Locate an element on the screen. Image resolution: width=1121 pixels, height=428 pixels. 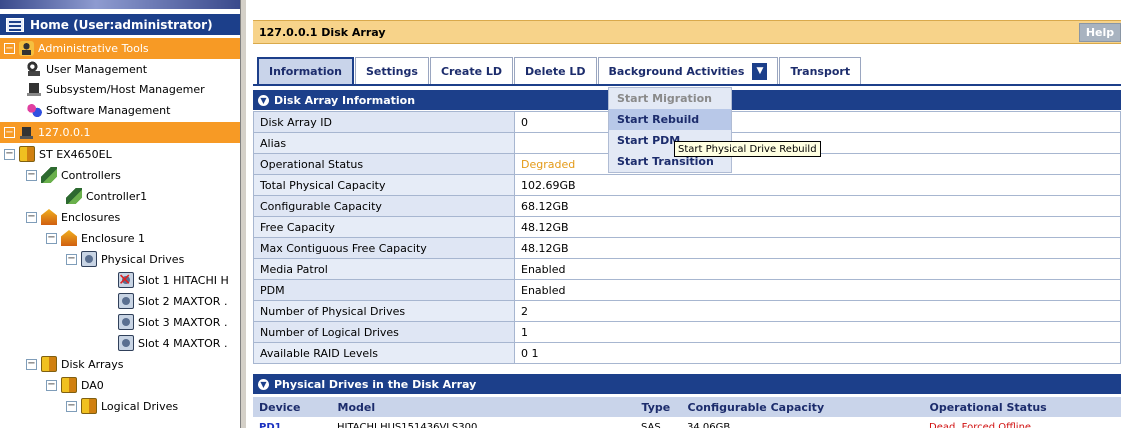
tree-item-label: Enclosures is located at coordinates (91, 217).